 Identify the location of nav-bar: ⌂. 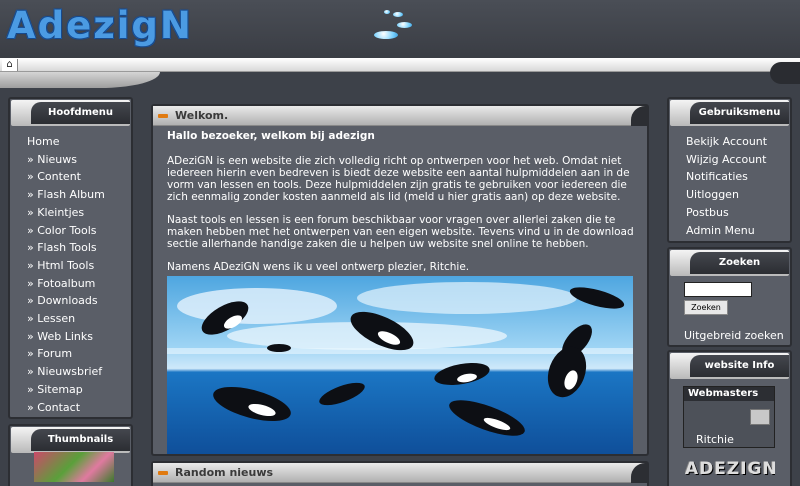
(400, 73).